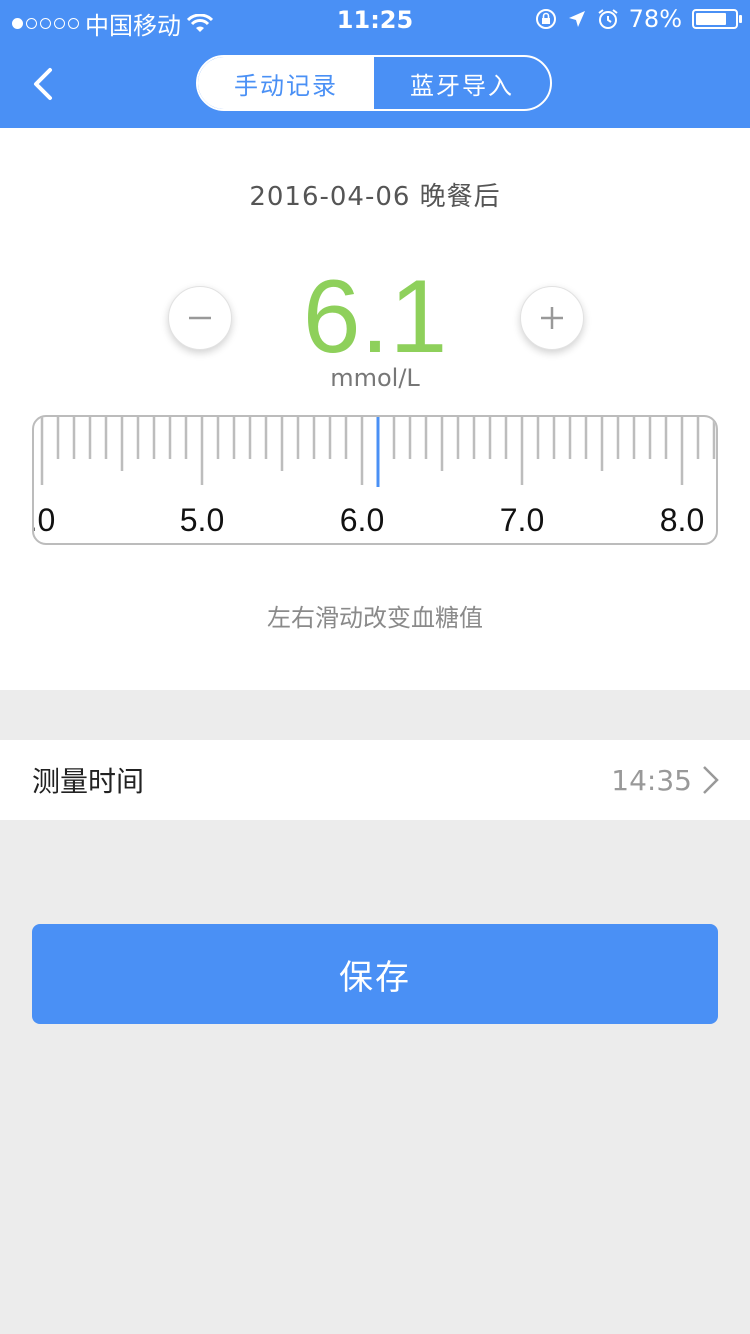 The width and height of the screenshot is (750, 1334). I want to click on ruler-label: 7.0, so click(522, 520).